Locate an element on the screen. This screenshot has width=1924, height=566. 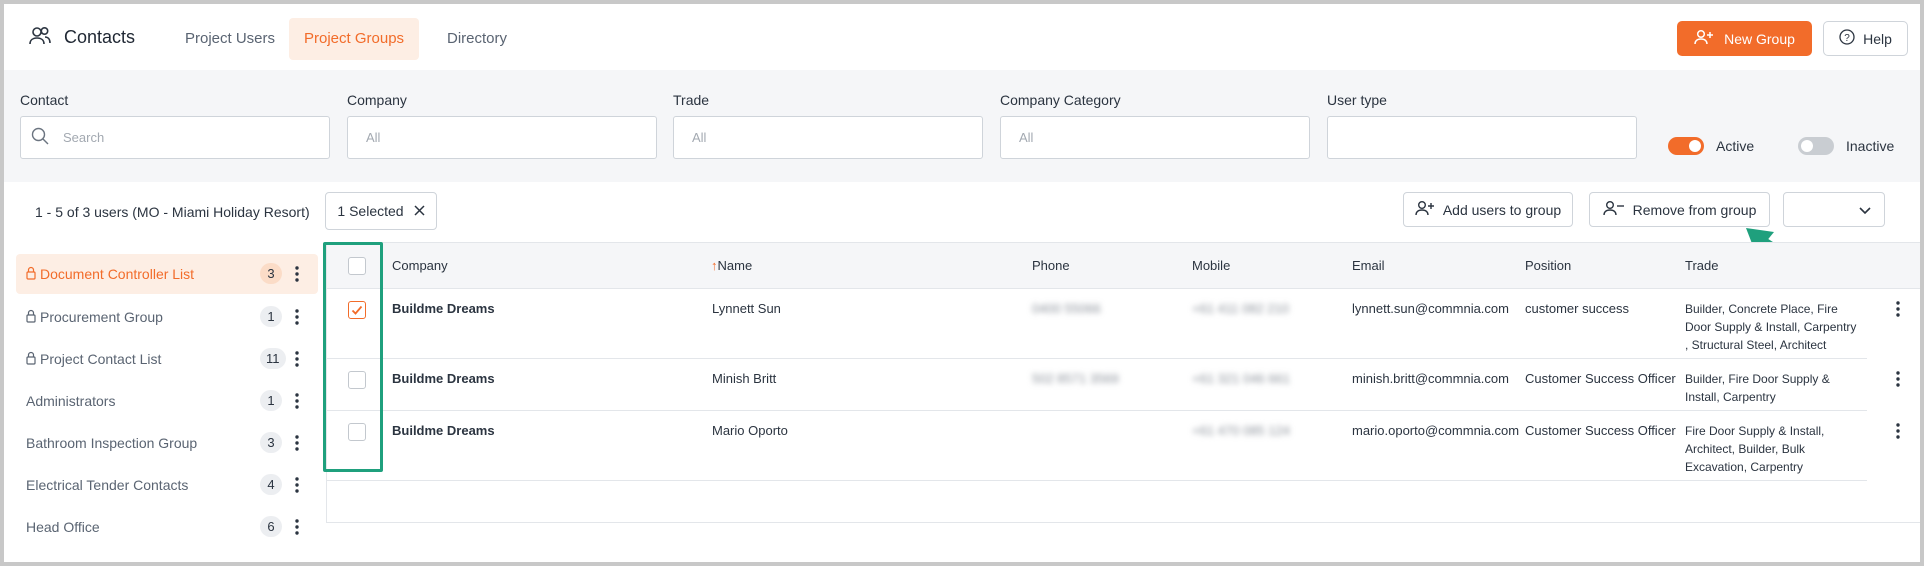
sidebar-item-label: Bathroom Inspection Group is located at coordinates (112, 443).